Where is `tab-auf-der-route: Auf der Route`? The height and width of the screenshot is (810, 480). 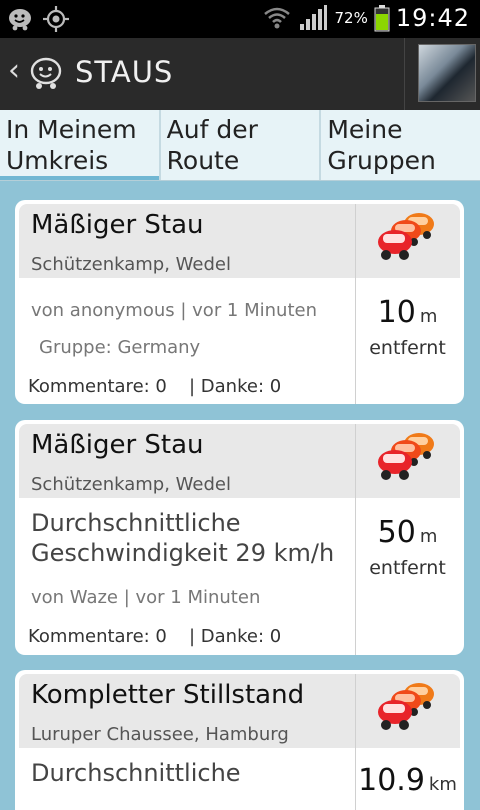
tab-auf-der-route: Auf der Route is located at coordinates (241, 145).